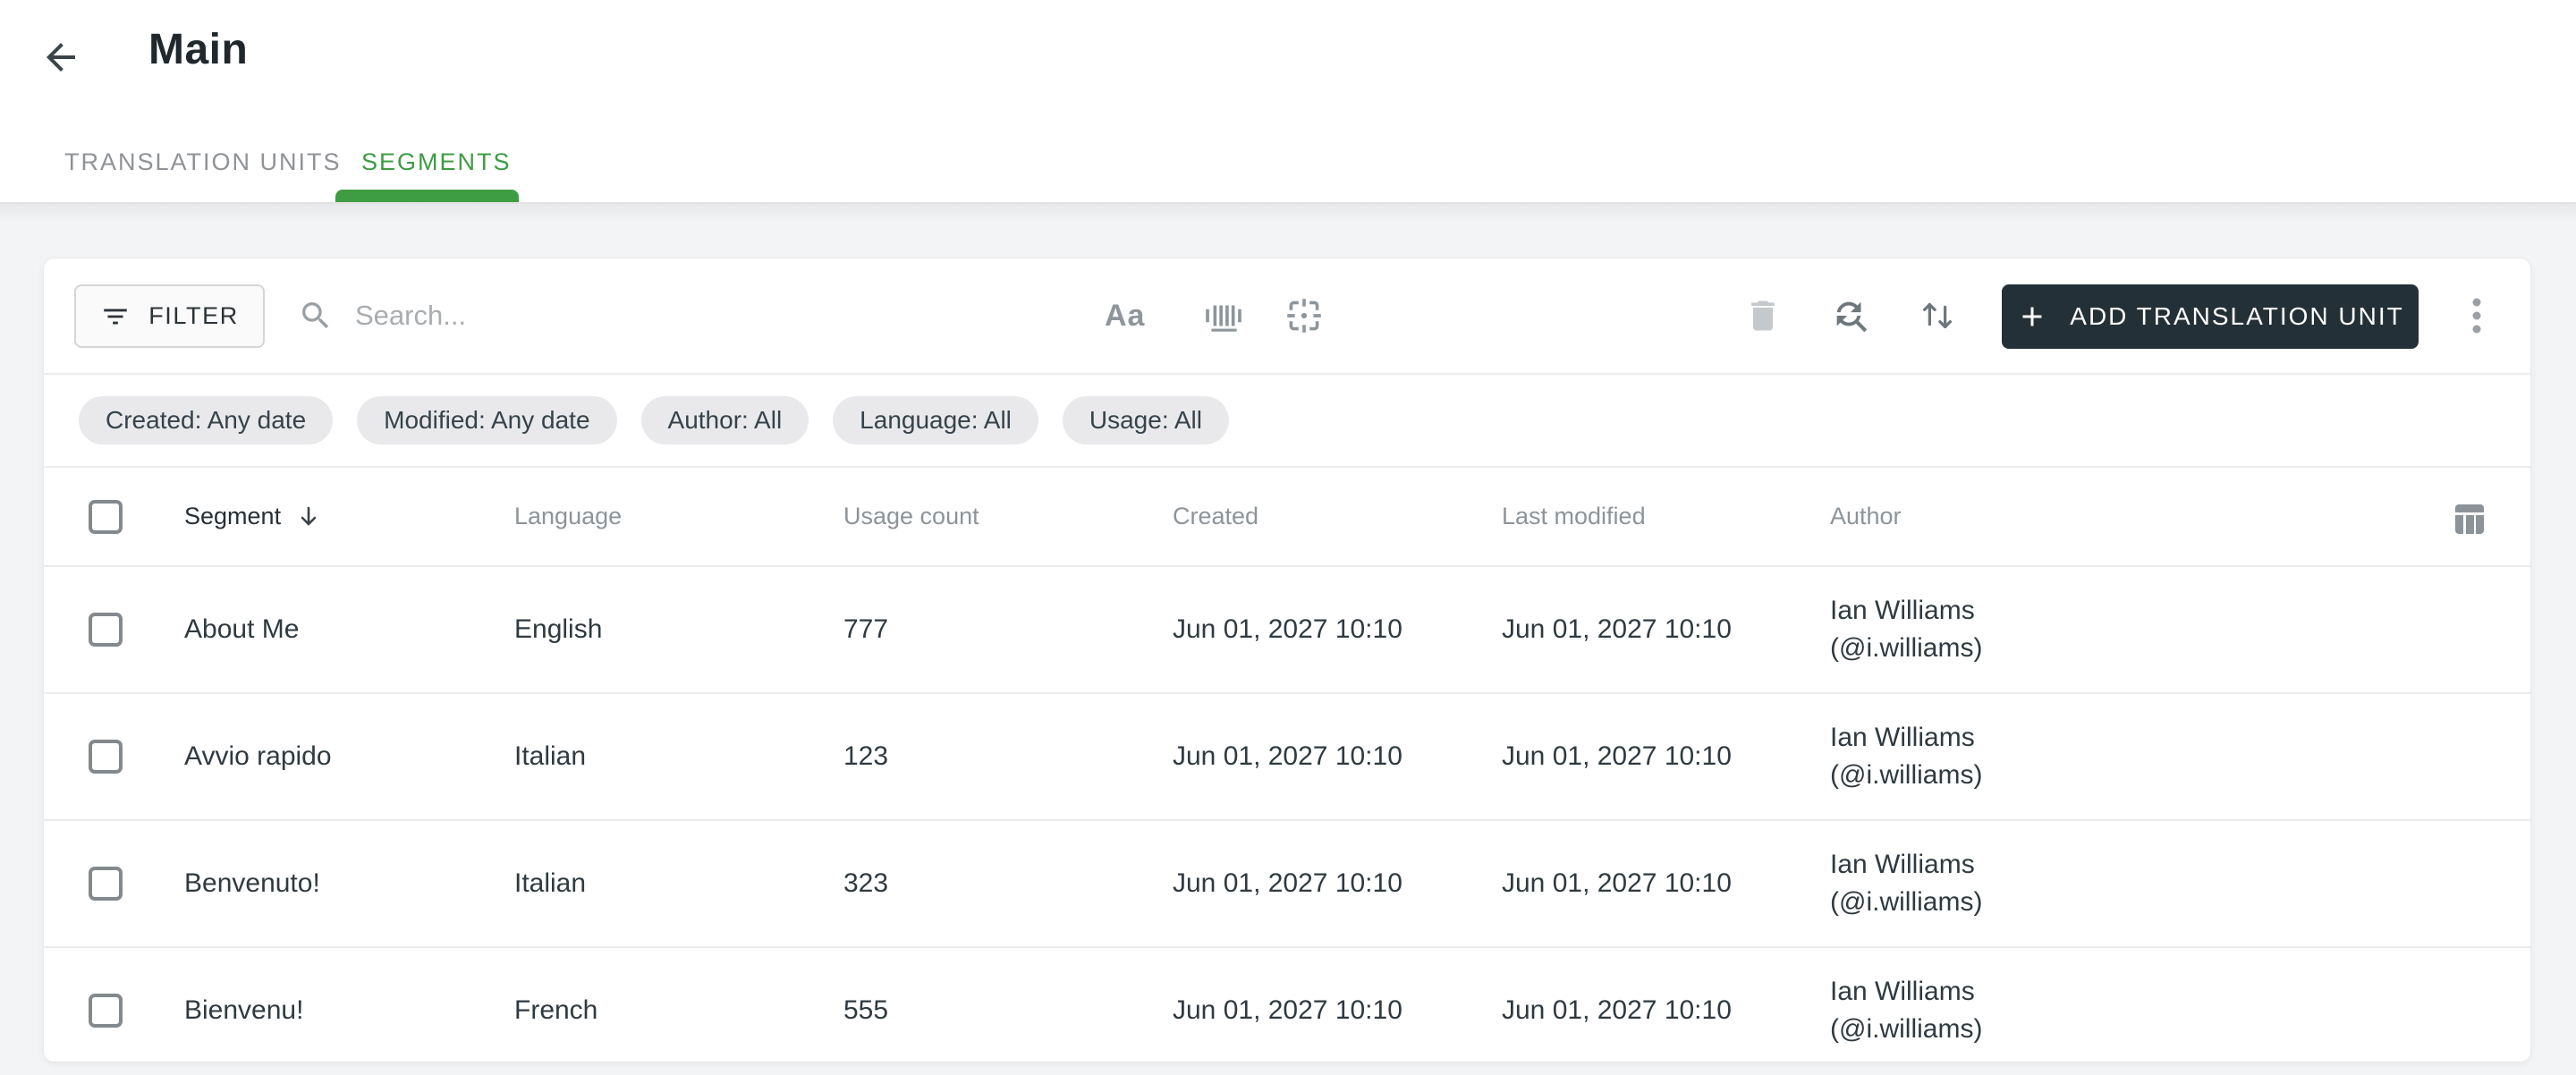  Describe the element at coordinates (668, 316) in the screenshot. I see `search-input` at that location.